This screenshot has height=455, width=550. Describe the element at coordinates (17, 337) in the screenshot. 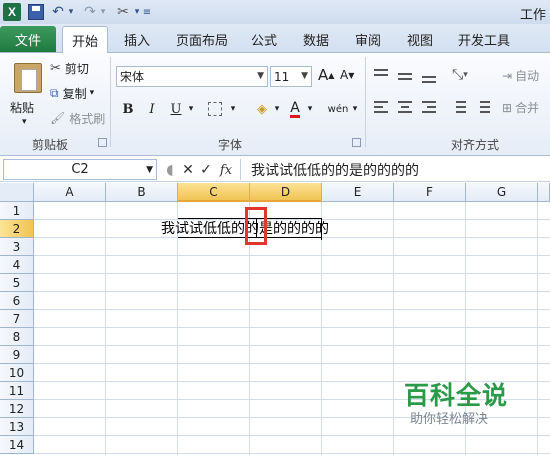

I see `row-header-8: 8` at that location.